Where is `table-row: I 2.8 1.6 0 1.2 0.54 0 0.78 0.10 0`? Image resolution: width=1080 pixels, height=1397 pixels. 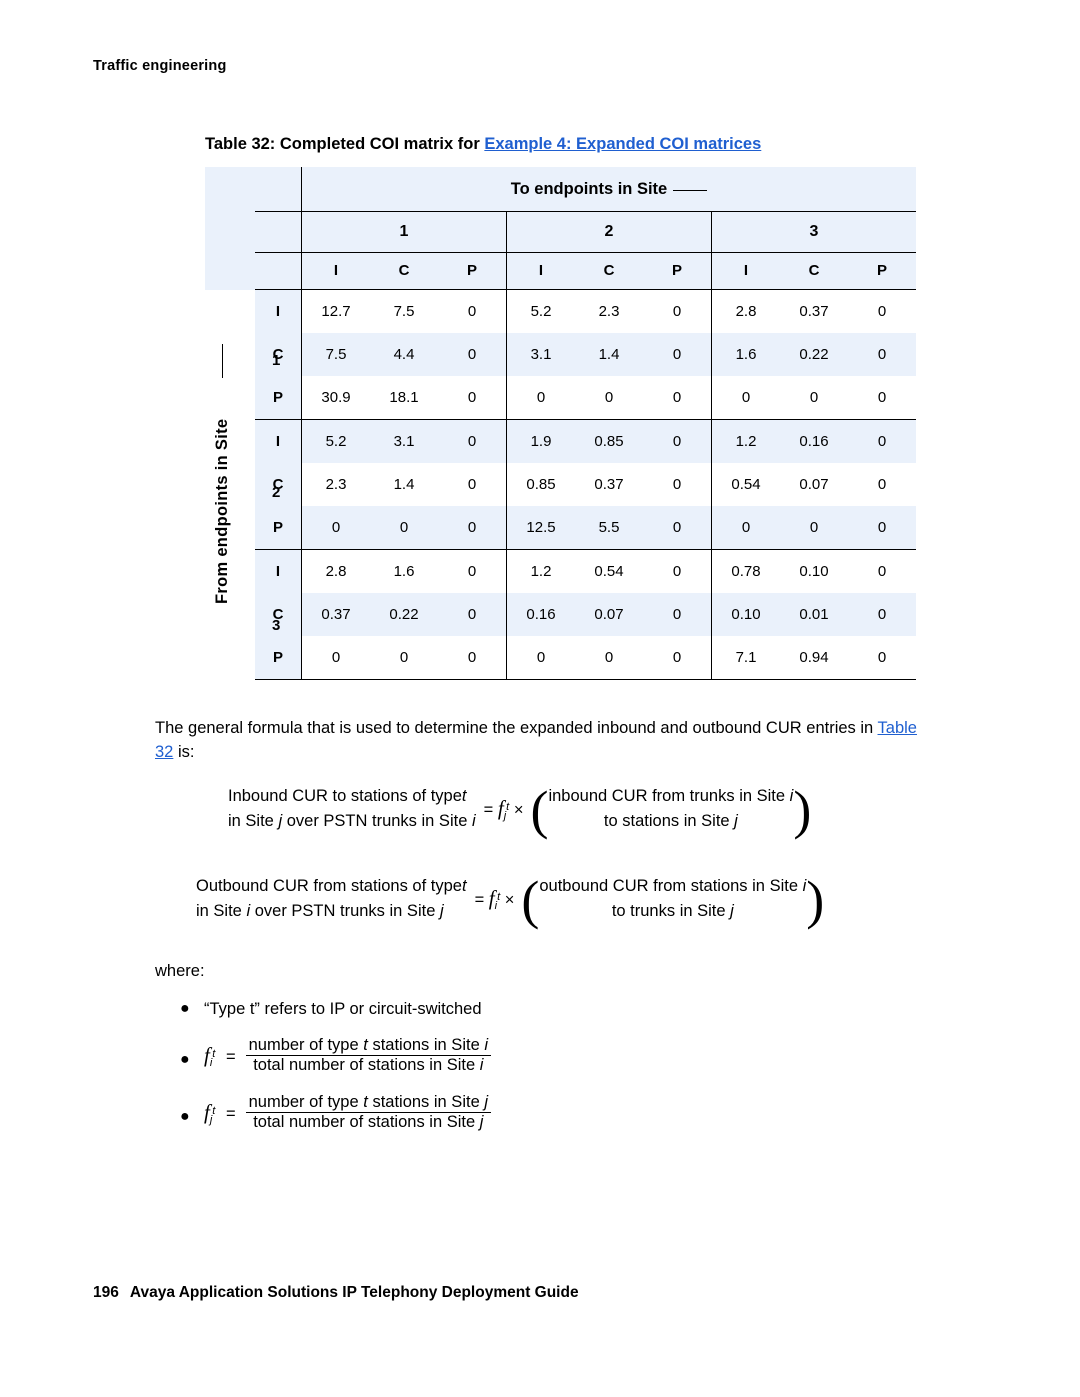 table-row: I 2.8 1.6 0 1.2 0.54 0 0.78 0.10 0 is located at coordinates (560, 614).